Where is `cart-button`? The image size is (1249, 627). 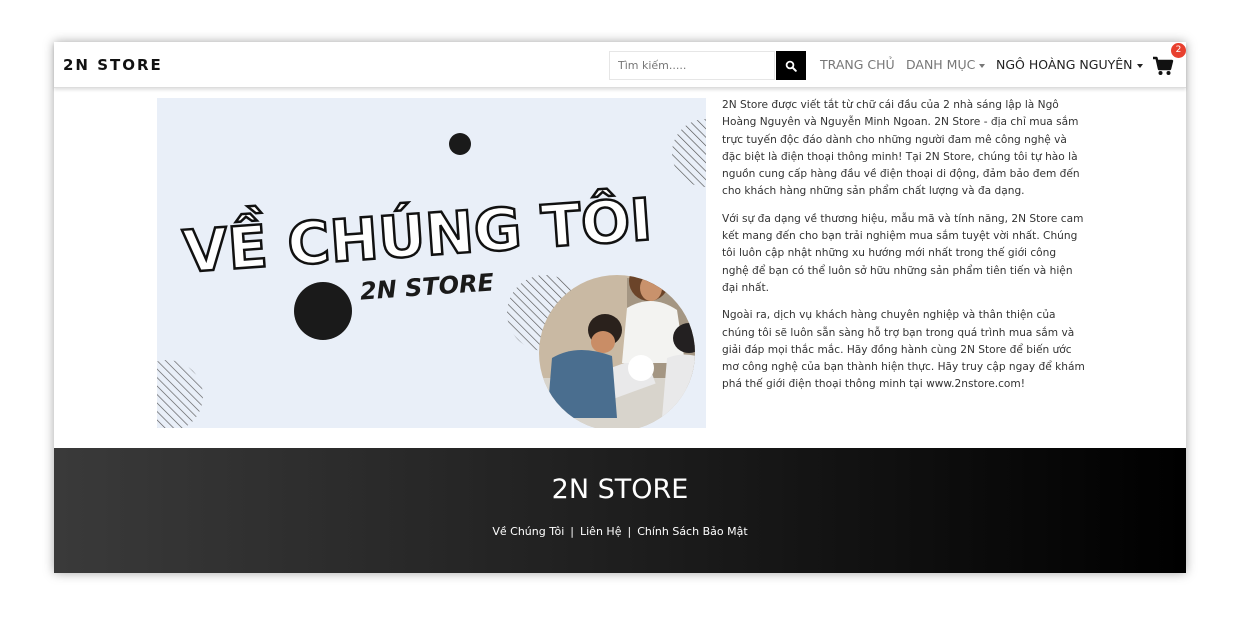
cart-button is located at coordinates (1163, 66).